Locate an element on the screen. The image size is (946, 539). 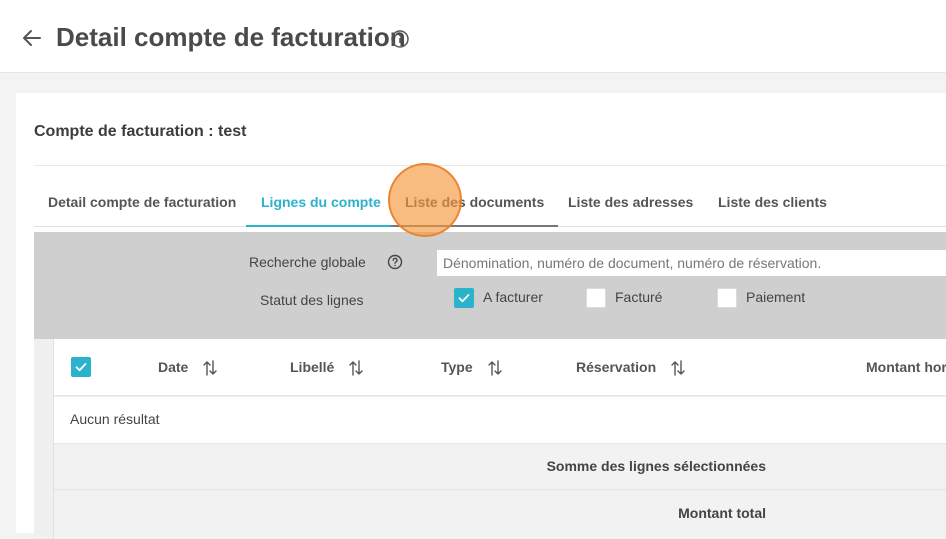
column-reservation: Réservation is located at coordinates (631, 368).